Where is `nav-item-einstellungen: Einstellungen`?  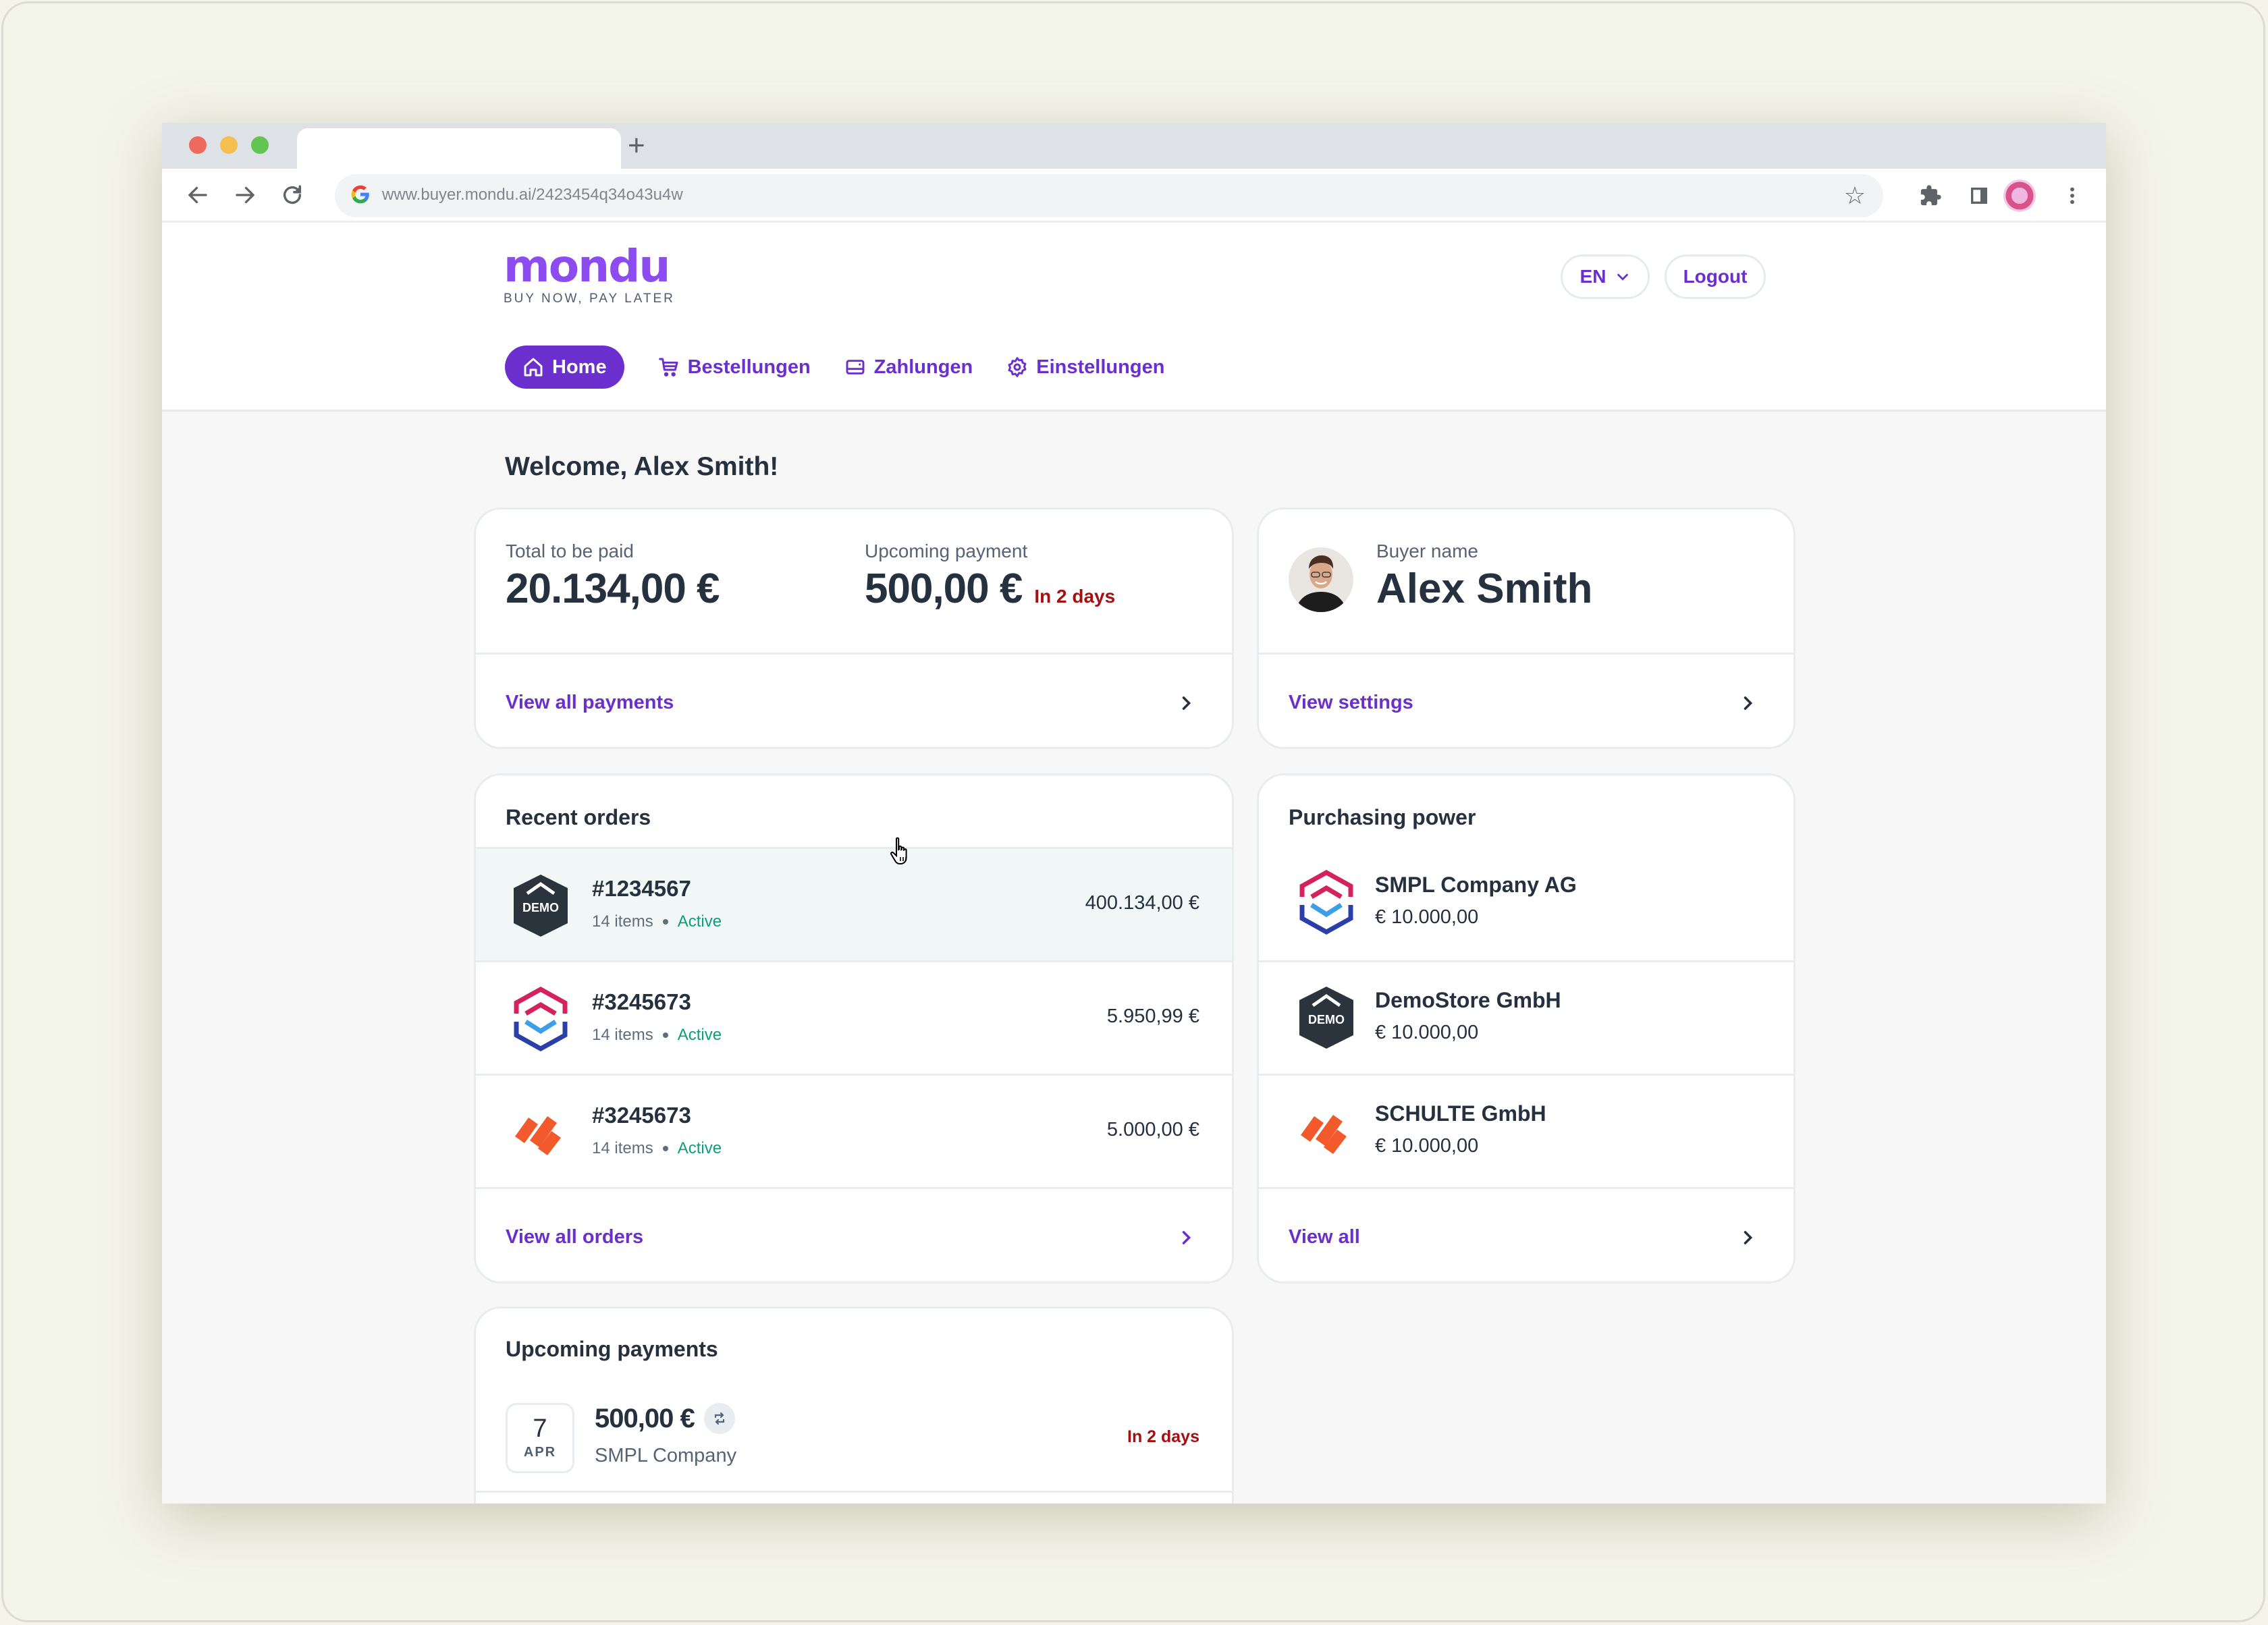
nav-item-einstellungen: Einstellungen is located at coordinates (1085, 367).